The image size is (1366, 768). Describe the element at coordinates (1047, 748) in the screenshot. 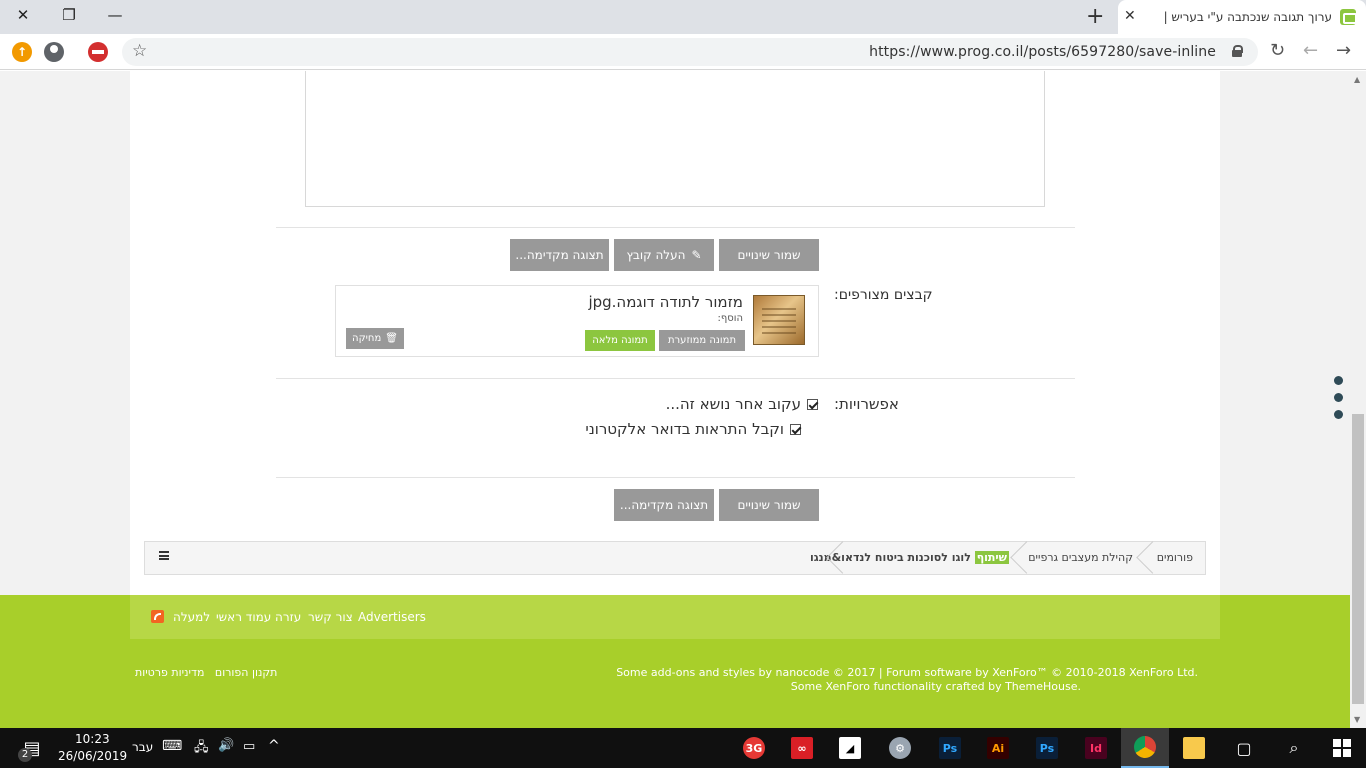

I see `photoshop-alt-icon: Ps` at that location.